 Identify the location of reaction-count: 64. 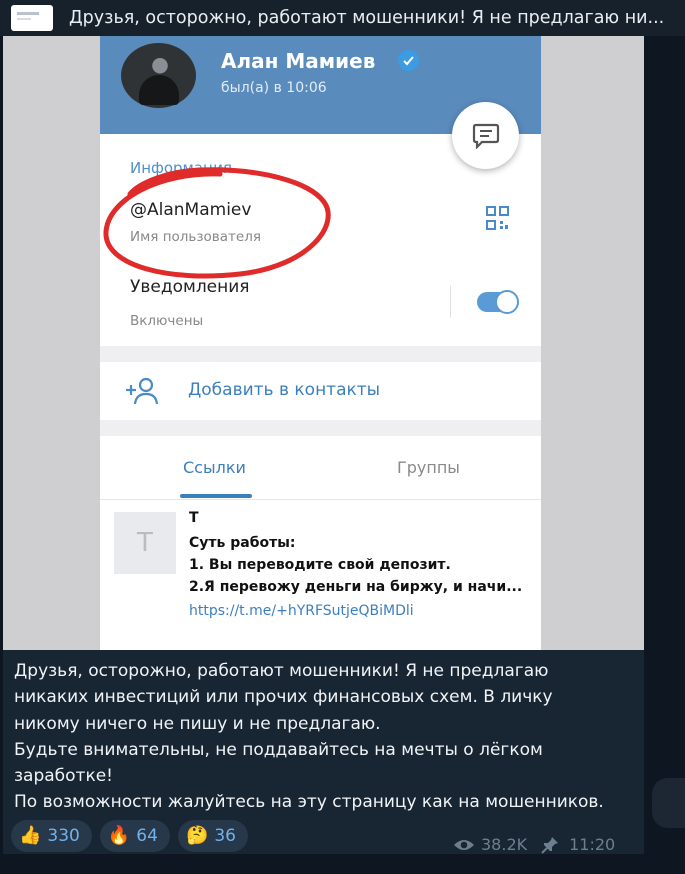
(147, 836).